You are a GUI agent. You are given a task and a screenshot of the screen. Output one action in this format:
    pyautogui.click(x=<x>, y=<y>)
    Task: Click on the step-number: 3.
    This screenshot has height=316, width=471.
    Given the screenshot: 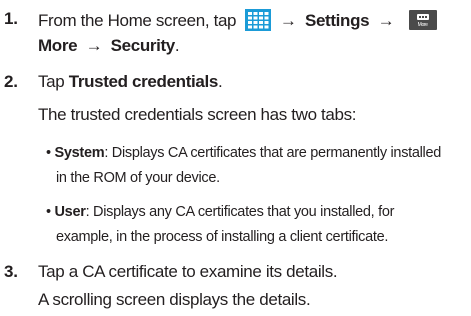 What is the action you would take?
    pyautogui.click(x=11, y=271)
    